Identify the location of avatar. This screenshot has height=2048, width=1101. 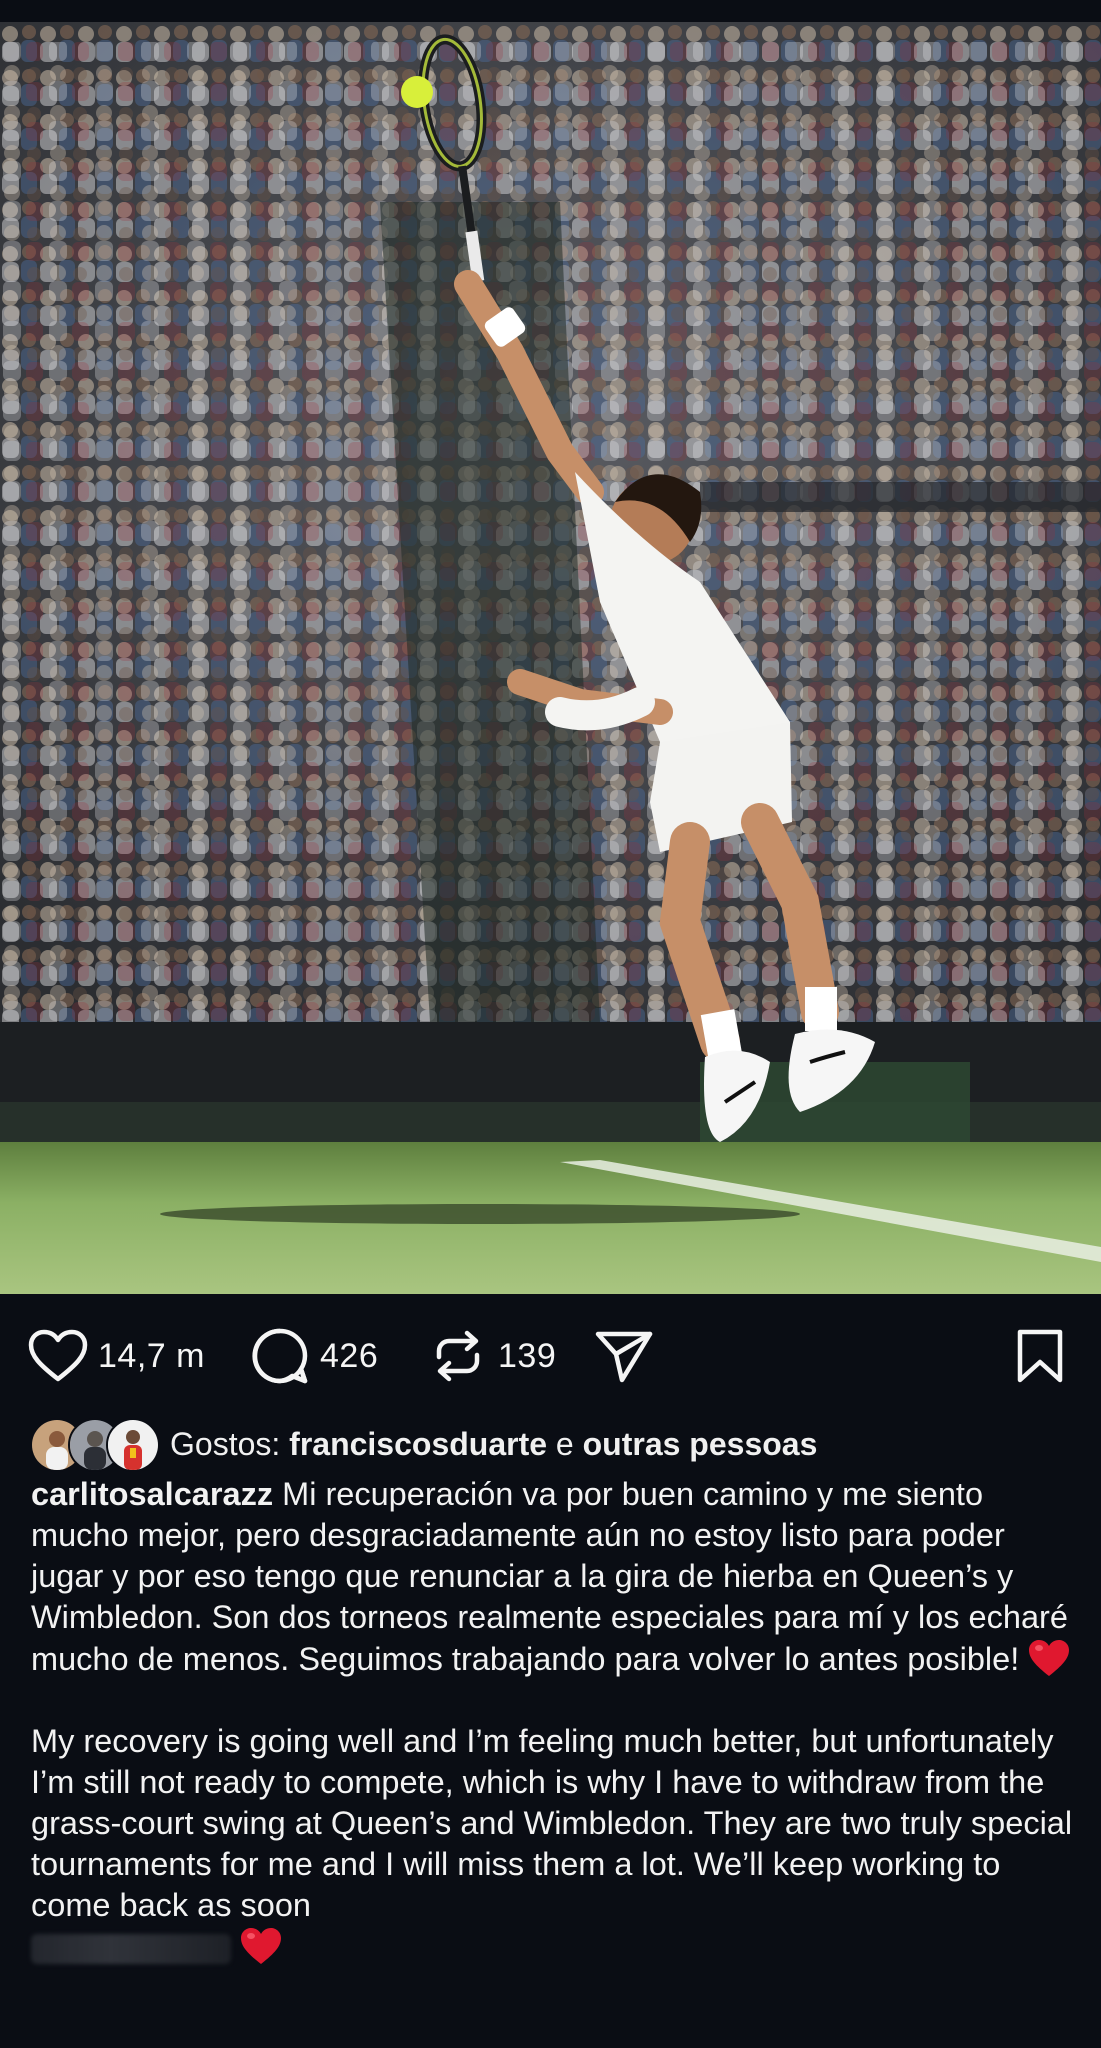
(133, 1445).